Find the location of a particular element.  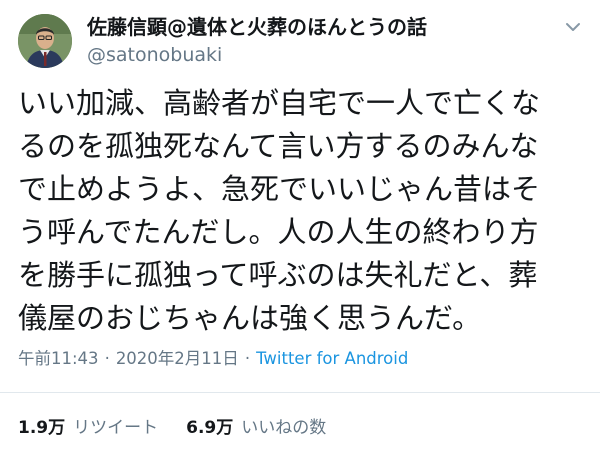

tweet-text-line: 儀屋のおじちゃんは強く思うんだ。 is located at coordinates (250, 318).